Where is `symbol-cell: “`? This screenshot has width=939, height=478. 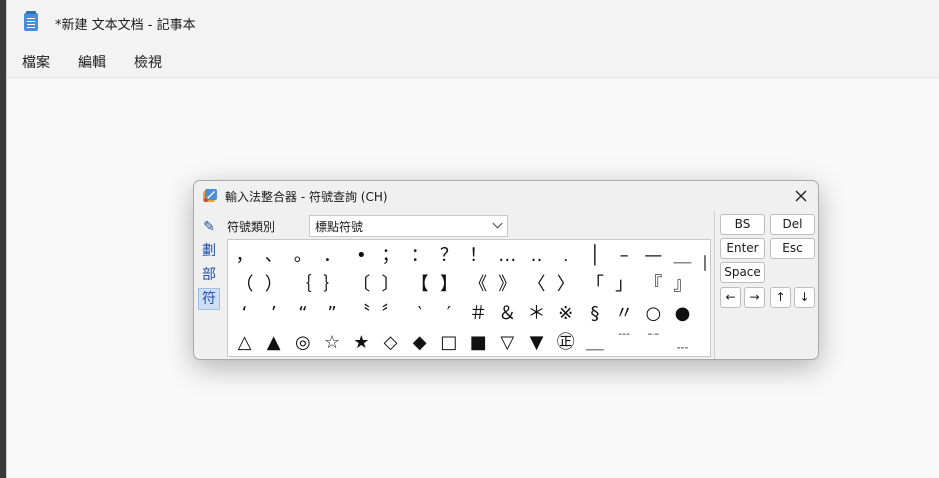 symbol-cell: “ is located at coordinates (302, 313).